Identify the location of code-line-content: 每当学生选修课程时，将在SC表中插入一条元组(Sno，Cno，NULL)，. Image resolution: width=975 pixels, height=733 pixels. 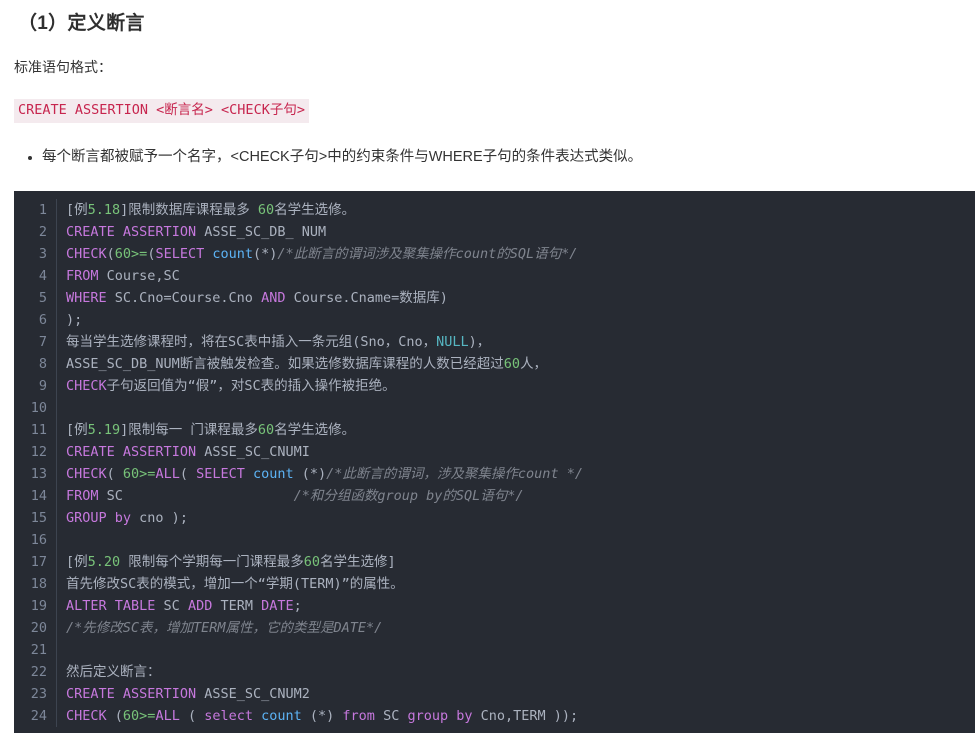
(273, 342).